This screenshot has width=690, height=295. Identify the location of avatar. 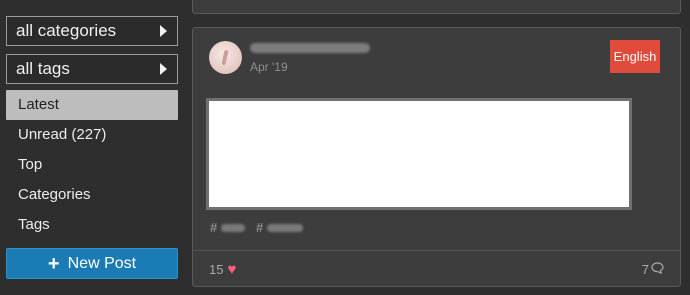
(225, 57).